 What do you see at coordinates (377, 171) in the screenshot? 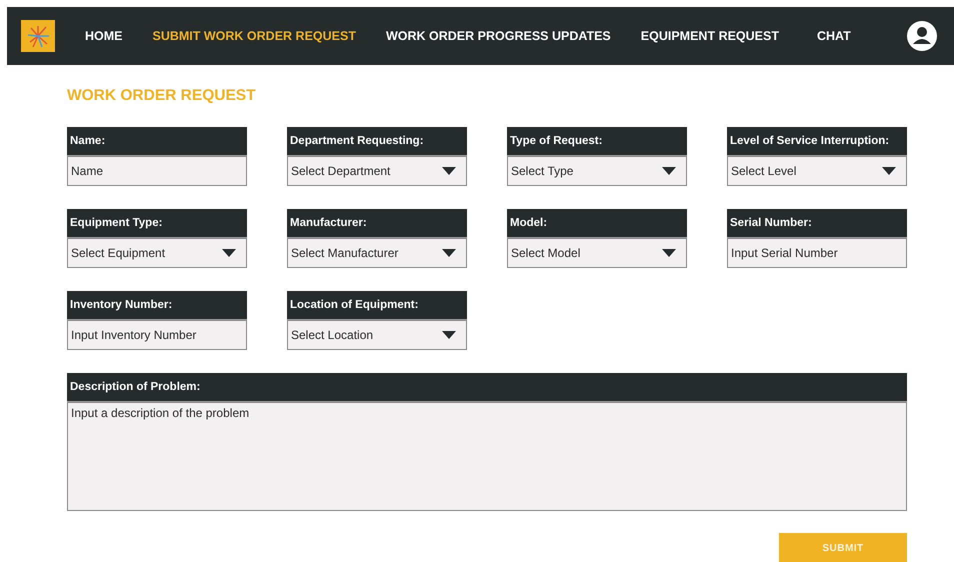
I see `dropdown: Select Department` at bounding box center [377, 171].